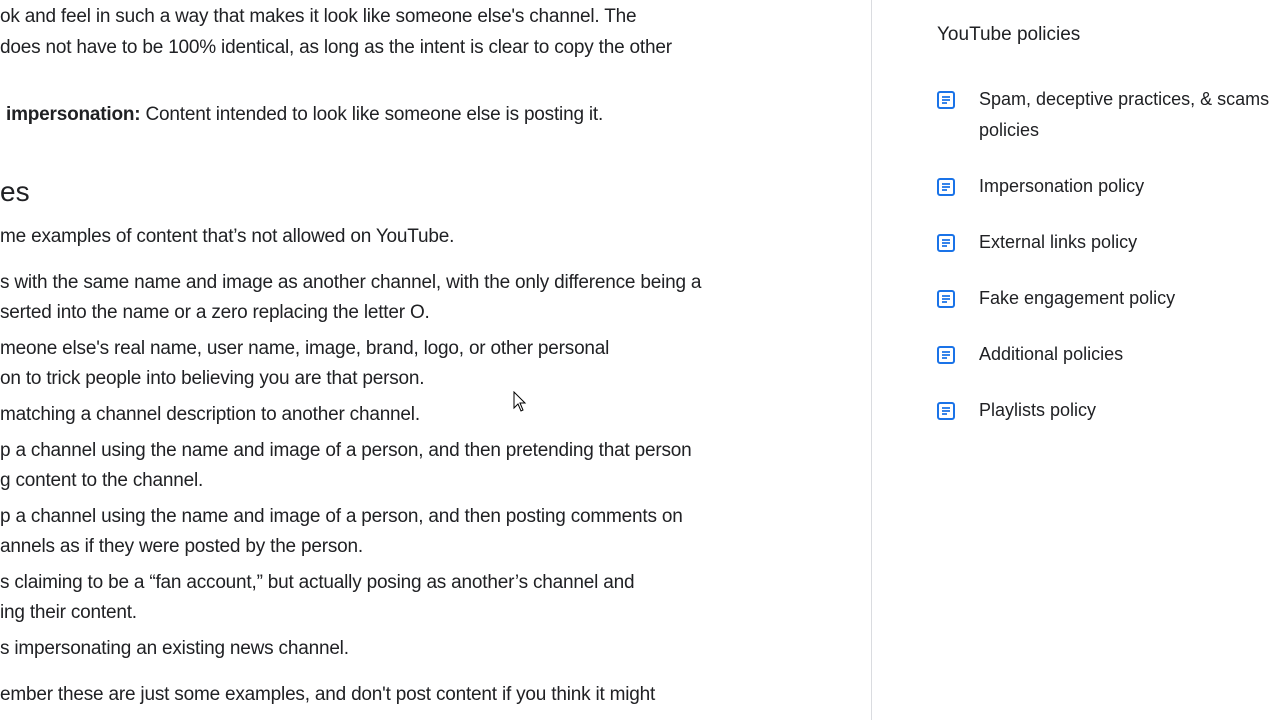 This screenshot has height=720, width=1280. What do you see at coordinates (1108, 188) in the screenshot?
I see `sidebar-link-impersonation-policy: Impersonation policy` at bounding box center [1108, 188].